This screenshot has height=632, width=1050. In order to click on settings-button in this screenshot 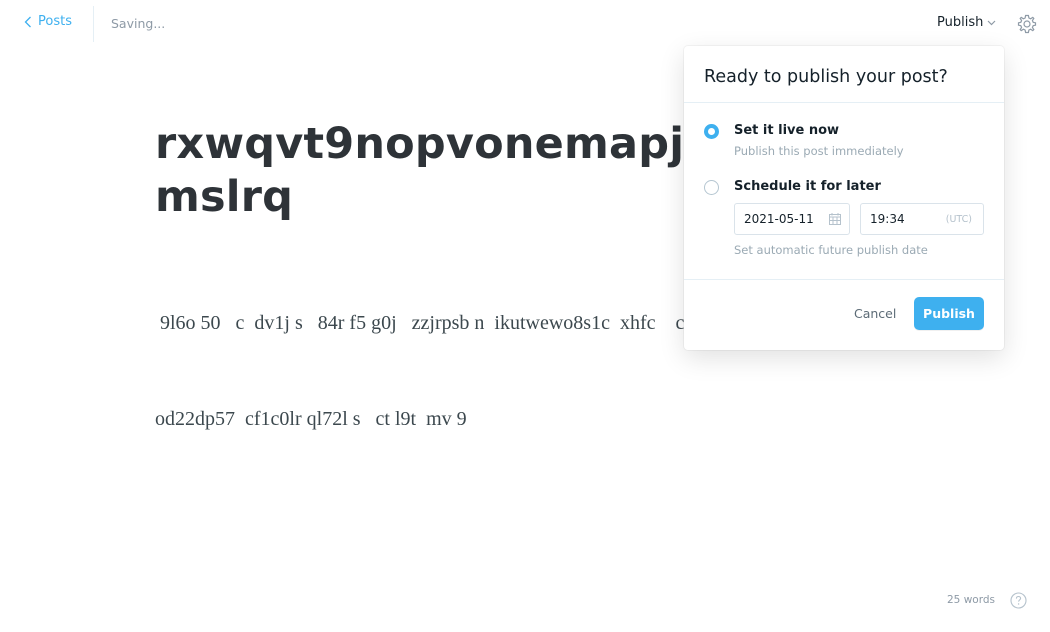, I will do `click(1027, 24)`.